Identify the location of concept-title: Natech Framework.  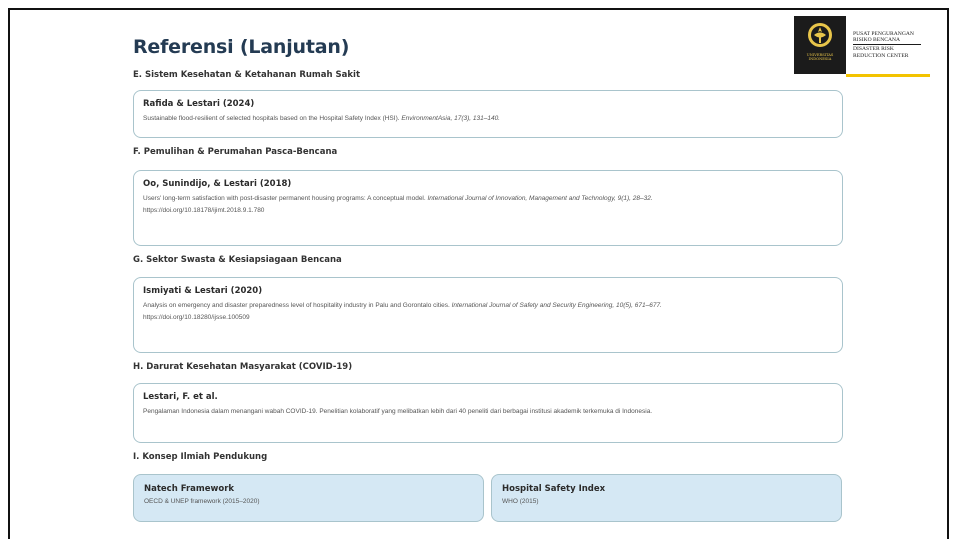
(189, 489).